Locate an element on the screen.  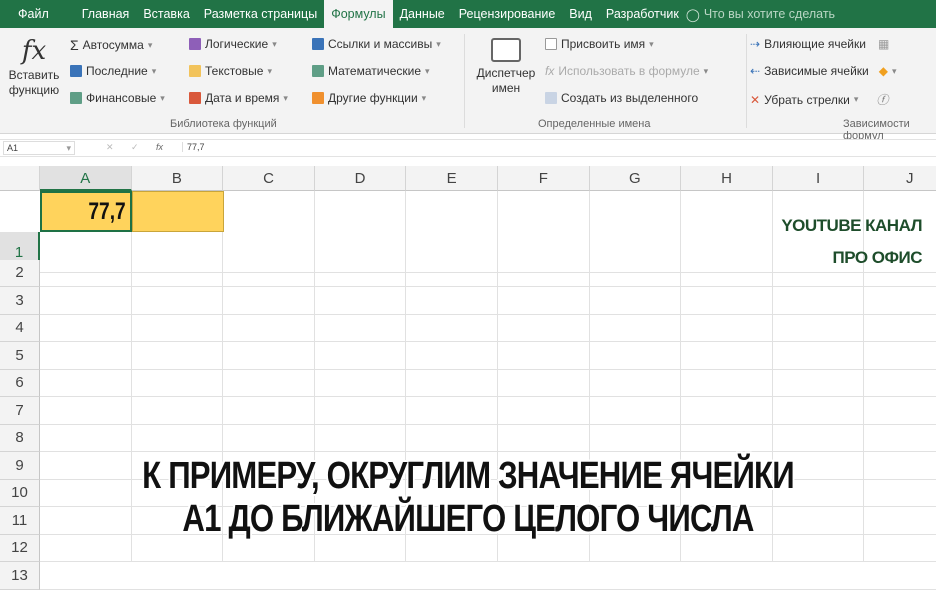
trace-dependents-button: ⇠ Зависимые ячейки ◆ ▾ is located at coordinates (823, 71).